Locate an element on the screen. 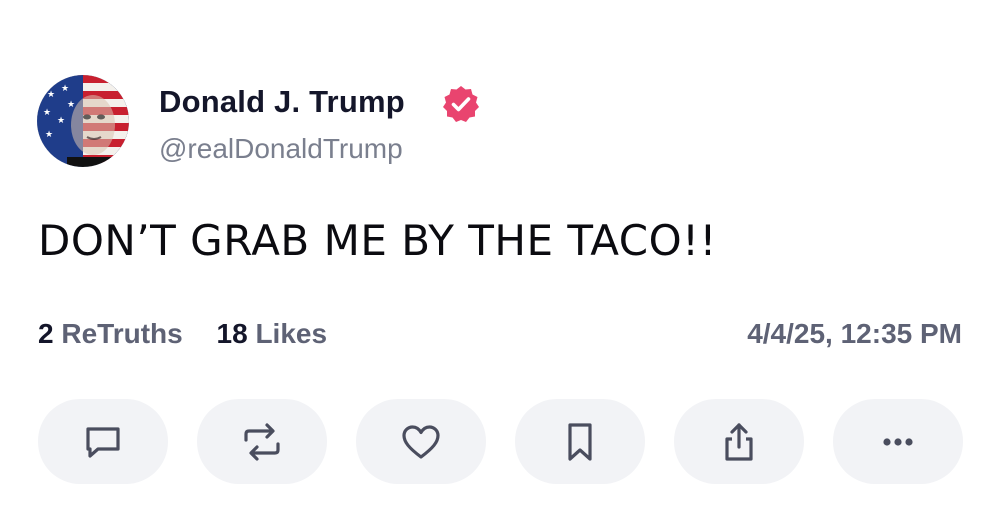 The image size is (1000, 532). post-timestamp: 4/4/25, 12:35 PM is located at coordinates (854, 333).